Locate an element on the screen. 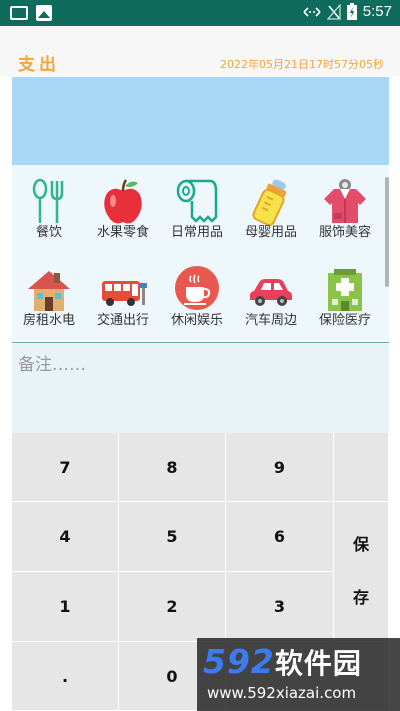 The height and width of the screenshot is (711, 400). category-transport: 交通出行 is located at coordinates (123, 298).